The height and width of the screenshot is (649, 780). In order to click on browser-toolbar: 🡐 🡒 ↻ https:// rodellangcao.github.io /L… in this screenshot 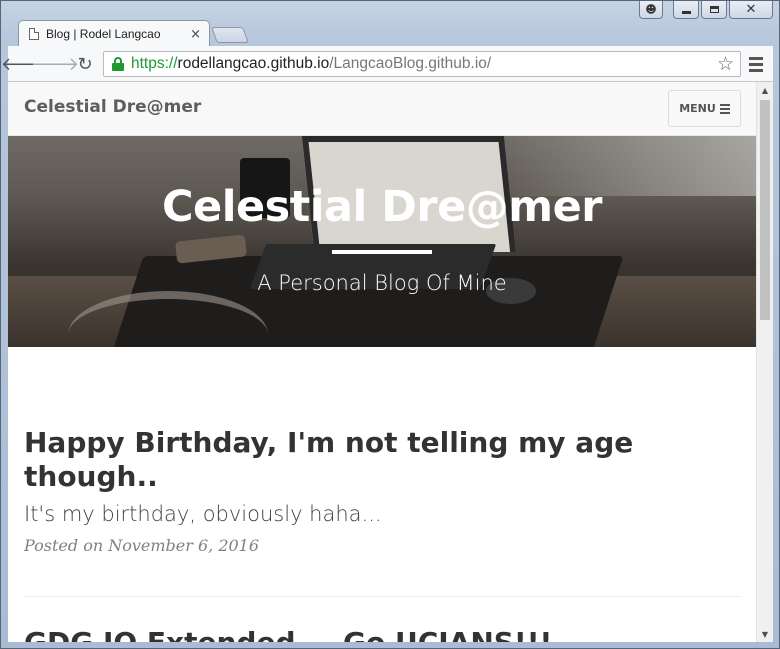, I will do `click(387, 64)`.